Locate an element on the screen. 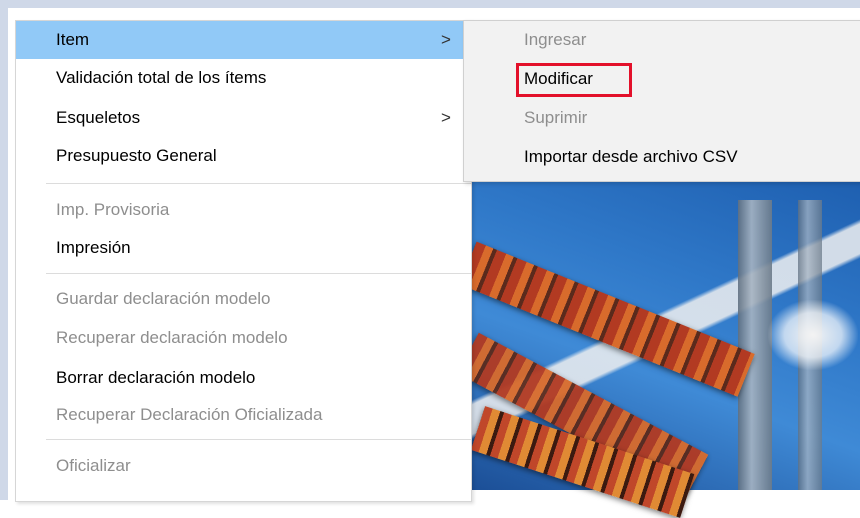  menu-item-impresion: Impresión is located at coordinates (243, 248).